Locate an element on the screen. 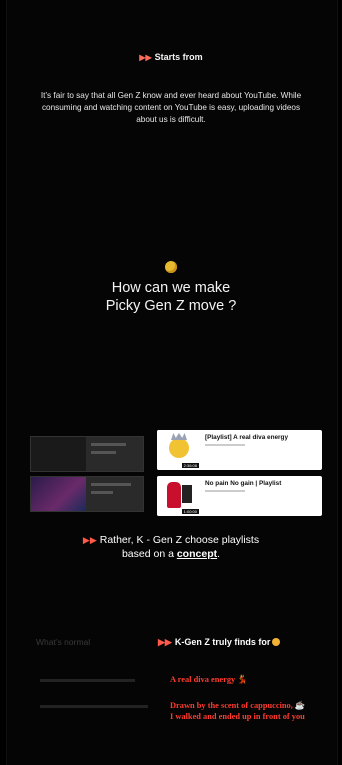 This screenshot has height=765, width=342. kgenz-row-2b: I walked and ended up in front of you is located at coordinates (237, 716).